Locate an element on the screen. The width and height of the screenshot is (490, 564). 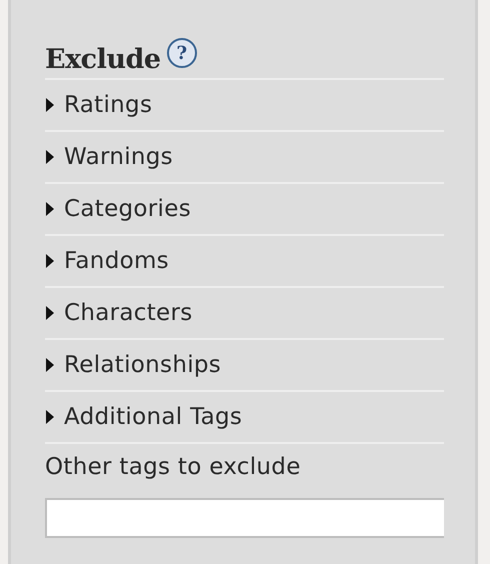
section-title: Exclude is located at coordinates (103, 59).